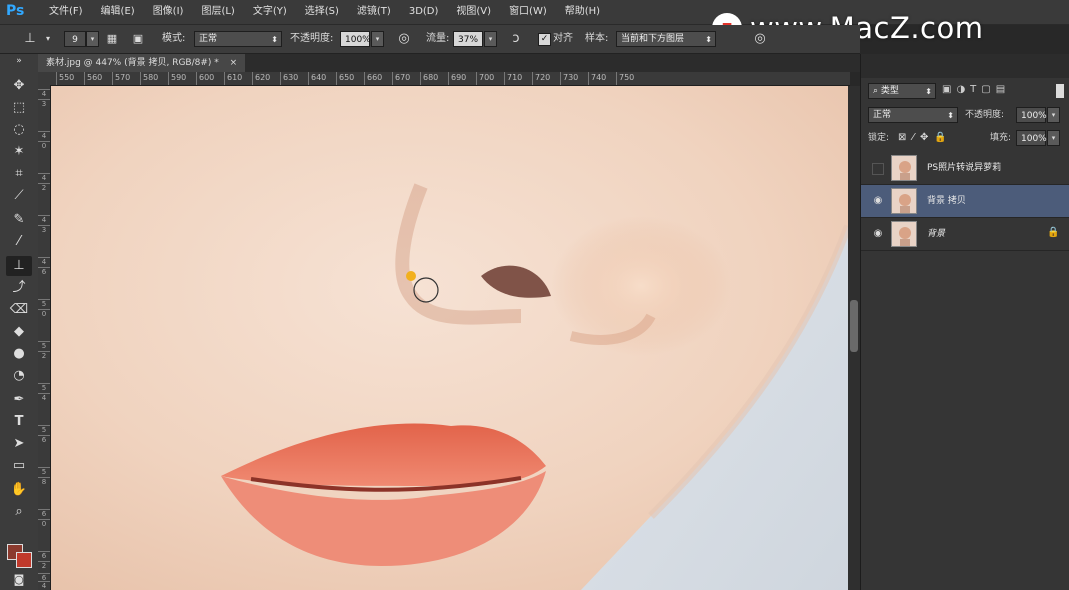 The height and width of the screenshot is (590, 1069). I want to click on menu-image: 图像(I), so click(168, 12).